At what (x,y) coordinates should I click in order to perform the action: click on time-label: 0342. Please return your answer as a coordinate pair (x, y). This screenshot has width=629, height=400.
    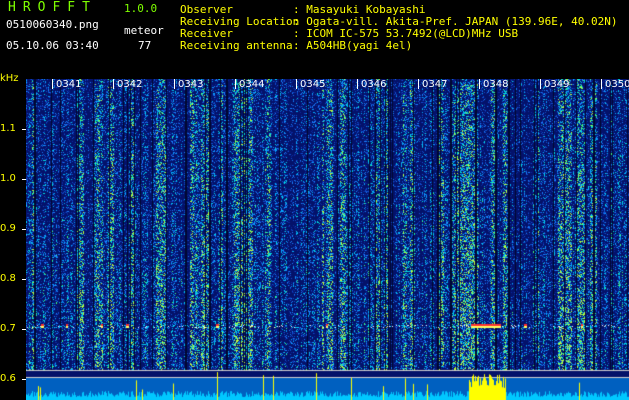
    Looking at the image, I should click on (130, 84).